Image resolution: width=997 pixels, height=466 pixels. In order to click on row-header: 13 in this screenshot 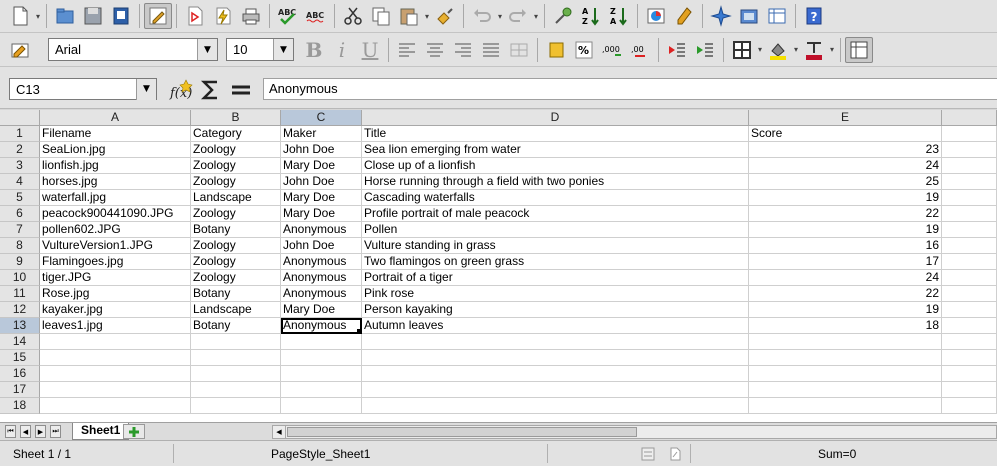, I will do `click(20, 326)`.